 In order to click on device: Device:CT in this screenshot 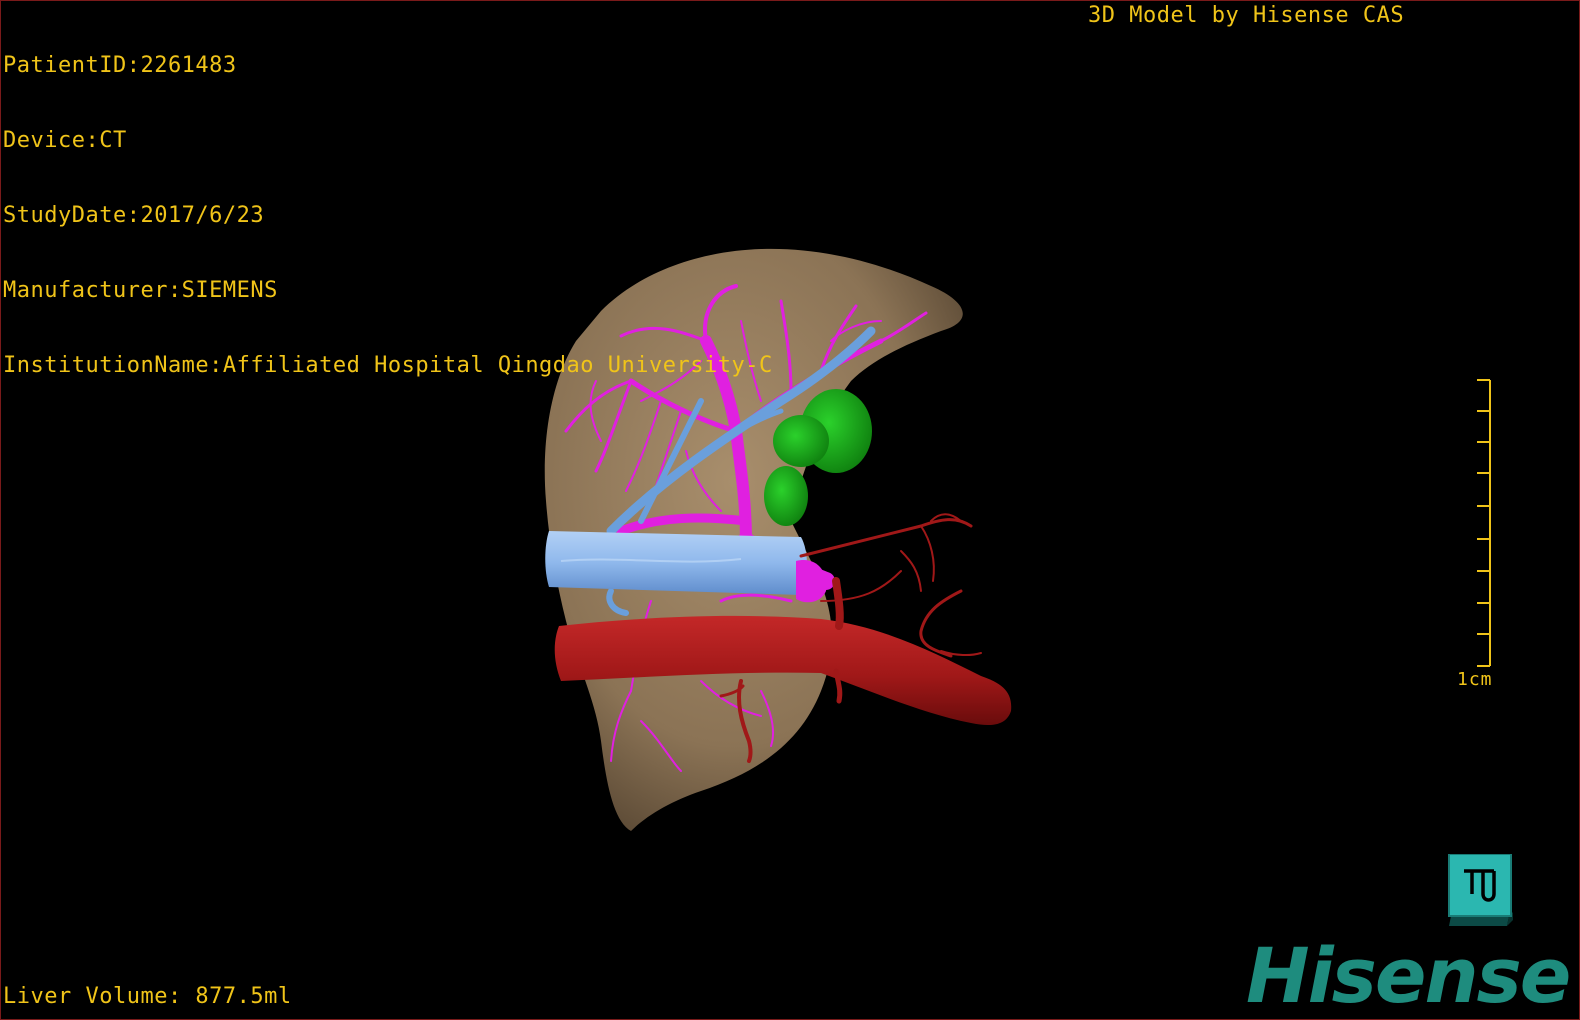, I will do `click(65, 140)`.